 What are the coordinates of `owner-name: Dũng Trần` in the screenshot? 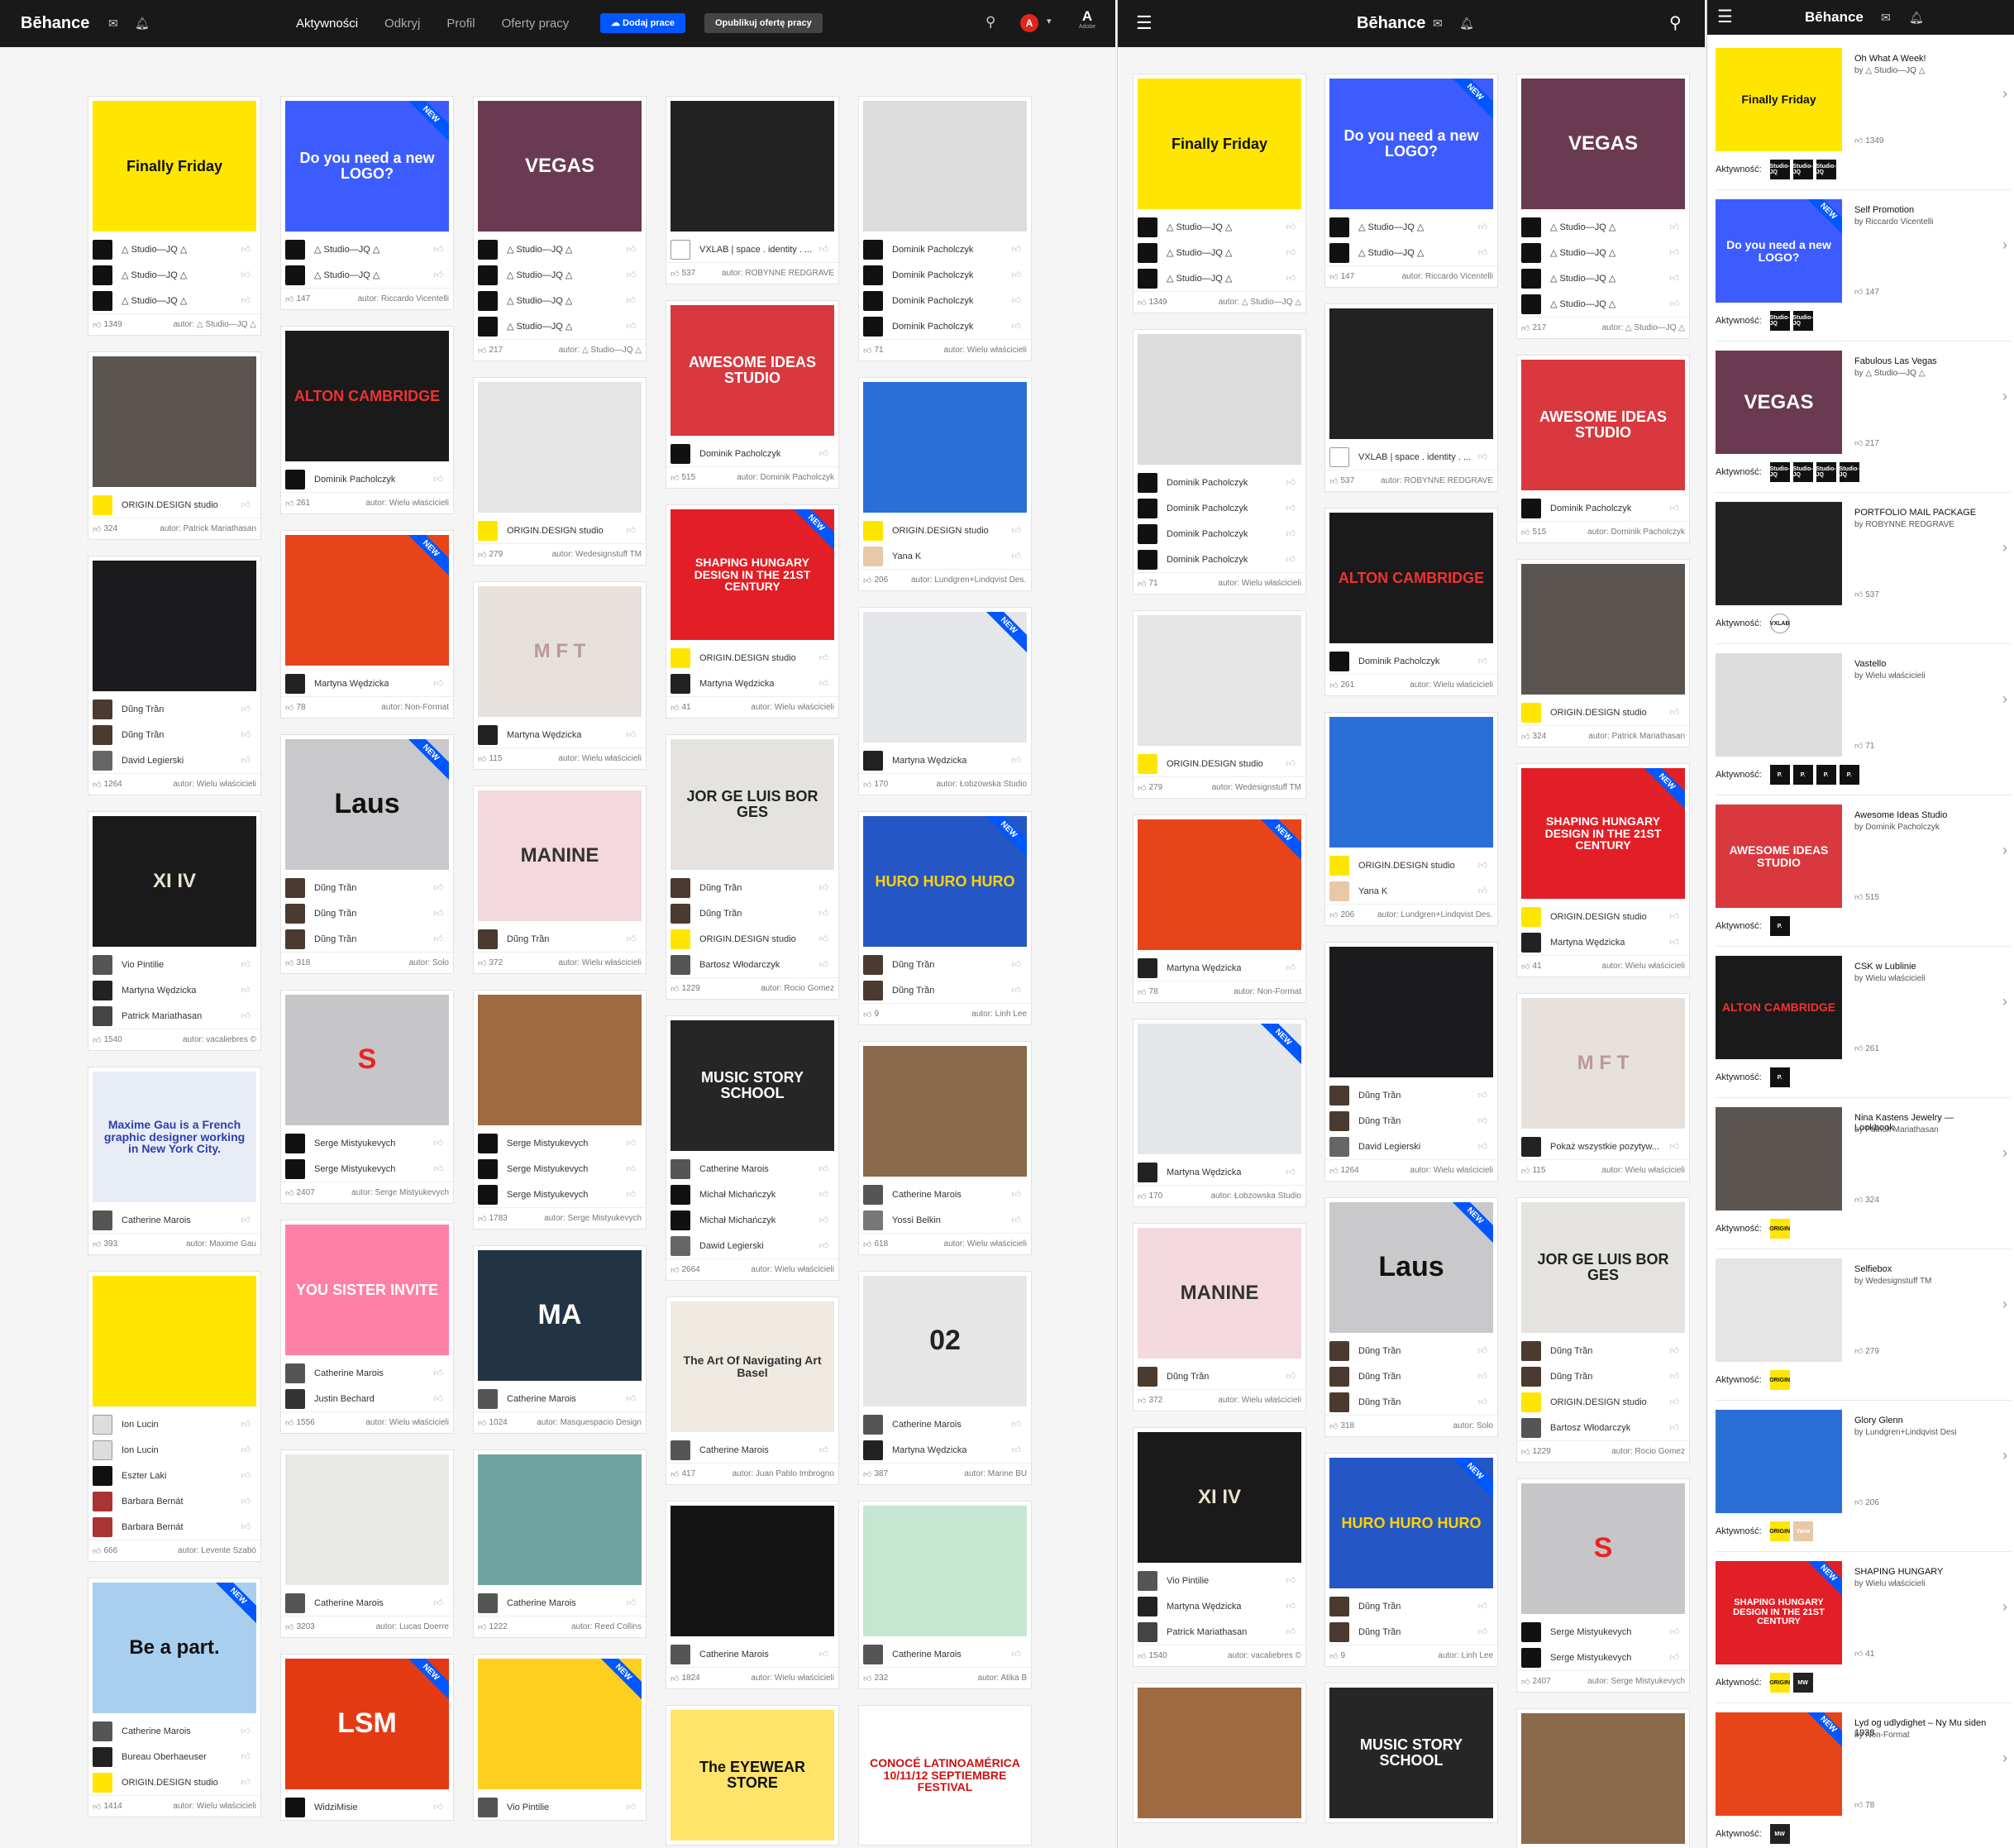 It's located at (1571, 1377).